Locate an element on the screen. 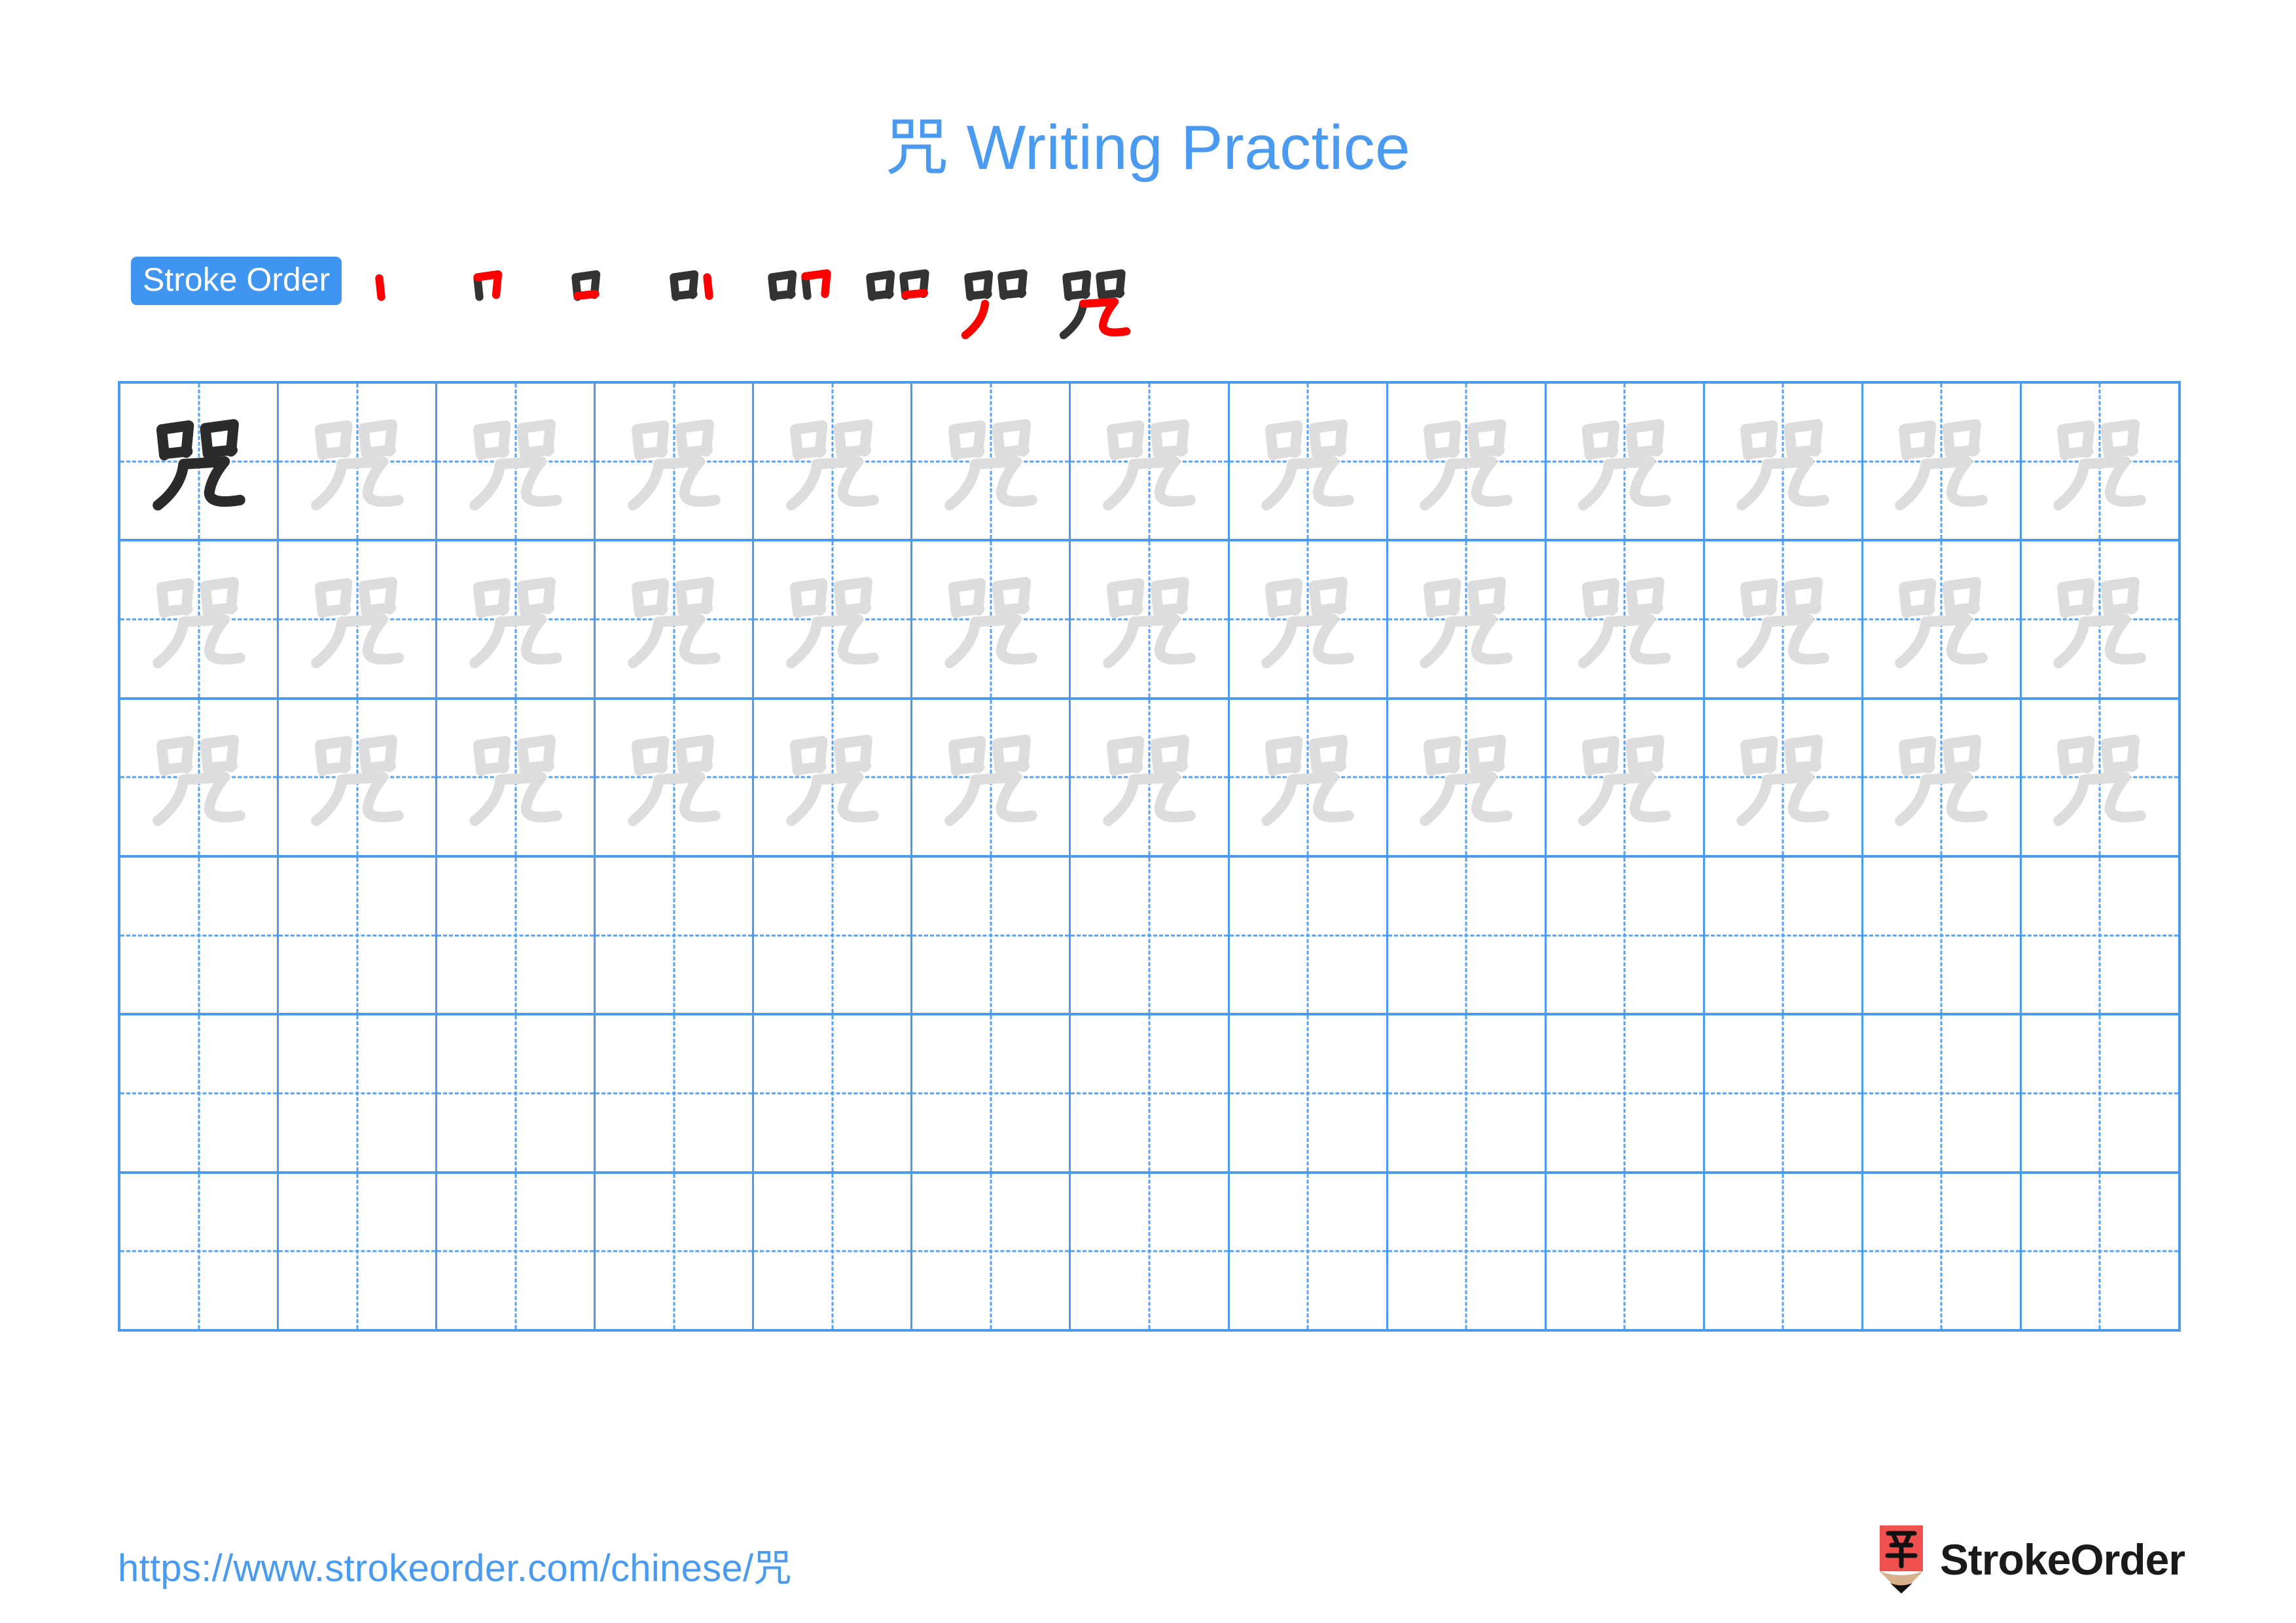 The height and width of the screenshot is (1623, 2296). practice-cell-r4-c11 is located at coordinates (1783, 935).